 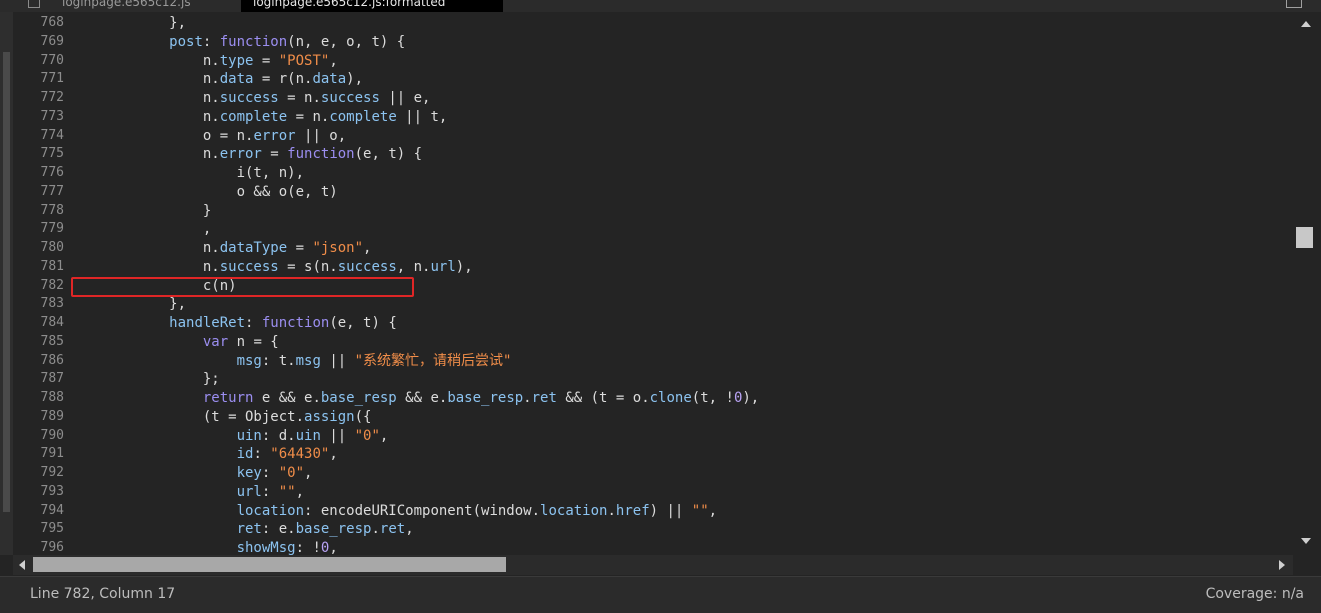 I want to click on line-number: 780, so click(x=39, y=248).